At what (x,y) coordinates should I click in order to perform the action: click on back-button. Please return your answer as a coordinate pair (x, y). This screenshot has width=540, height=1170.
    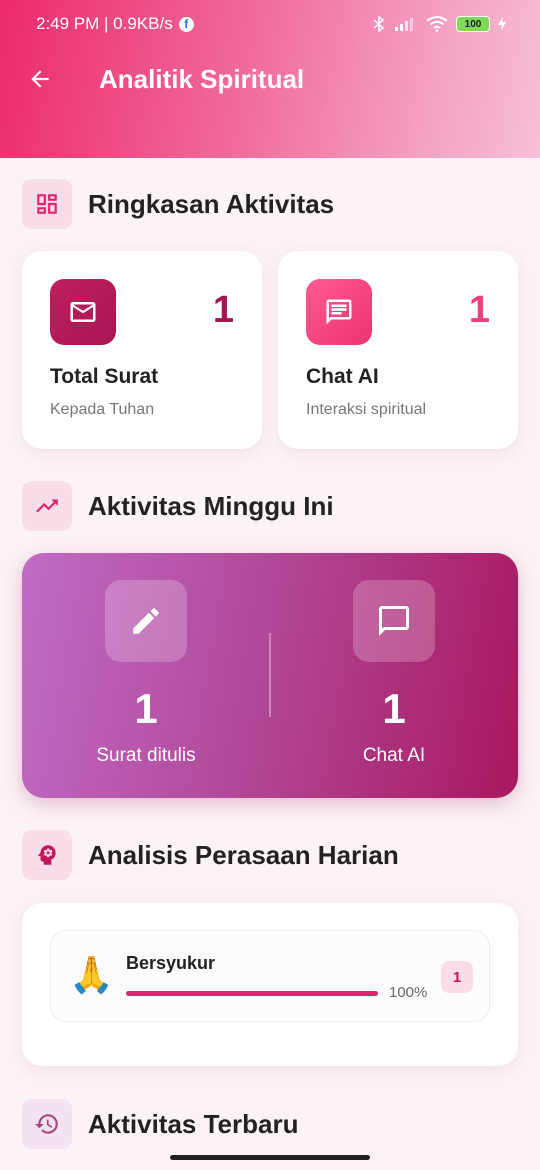
    Looking at the image, I should click on (40, 79).